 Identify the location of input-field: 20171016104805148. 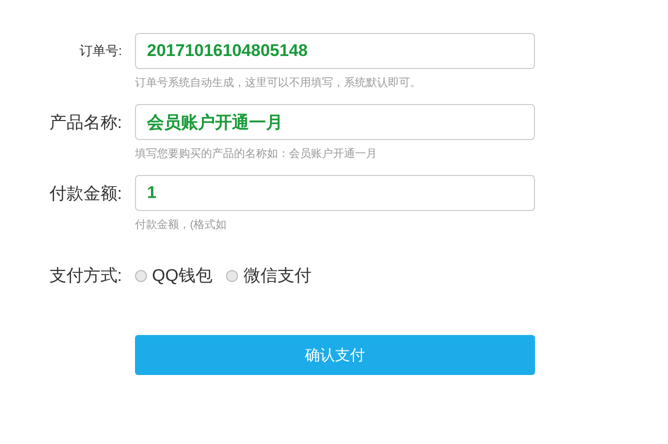
(335, 51).